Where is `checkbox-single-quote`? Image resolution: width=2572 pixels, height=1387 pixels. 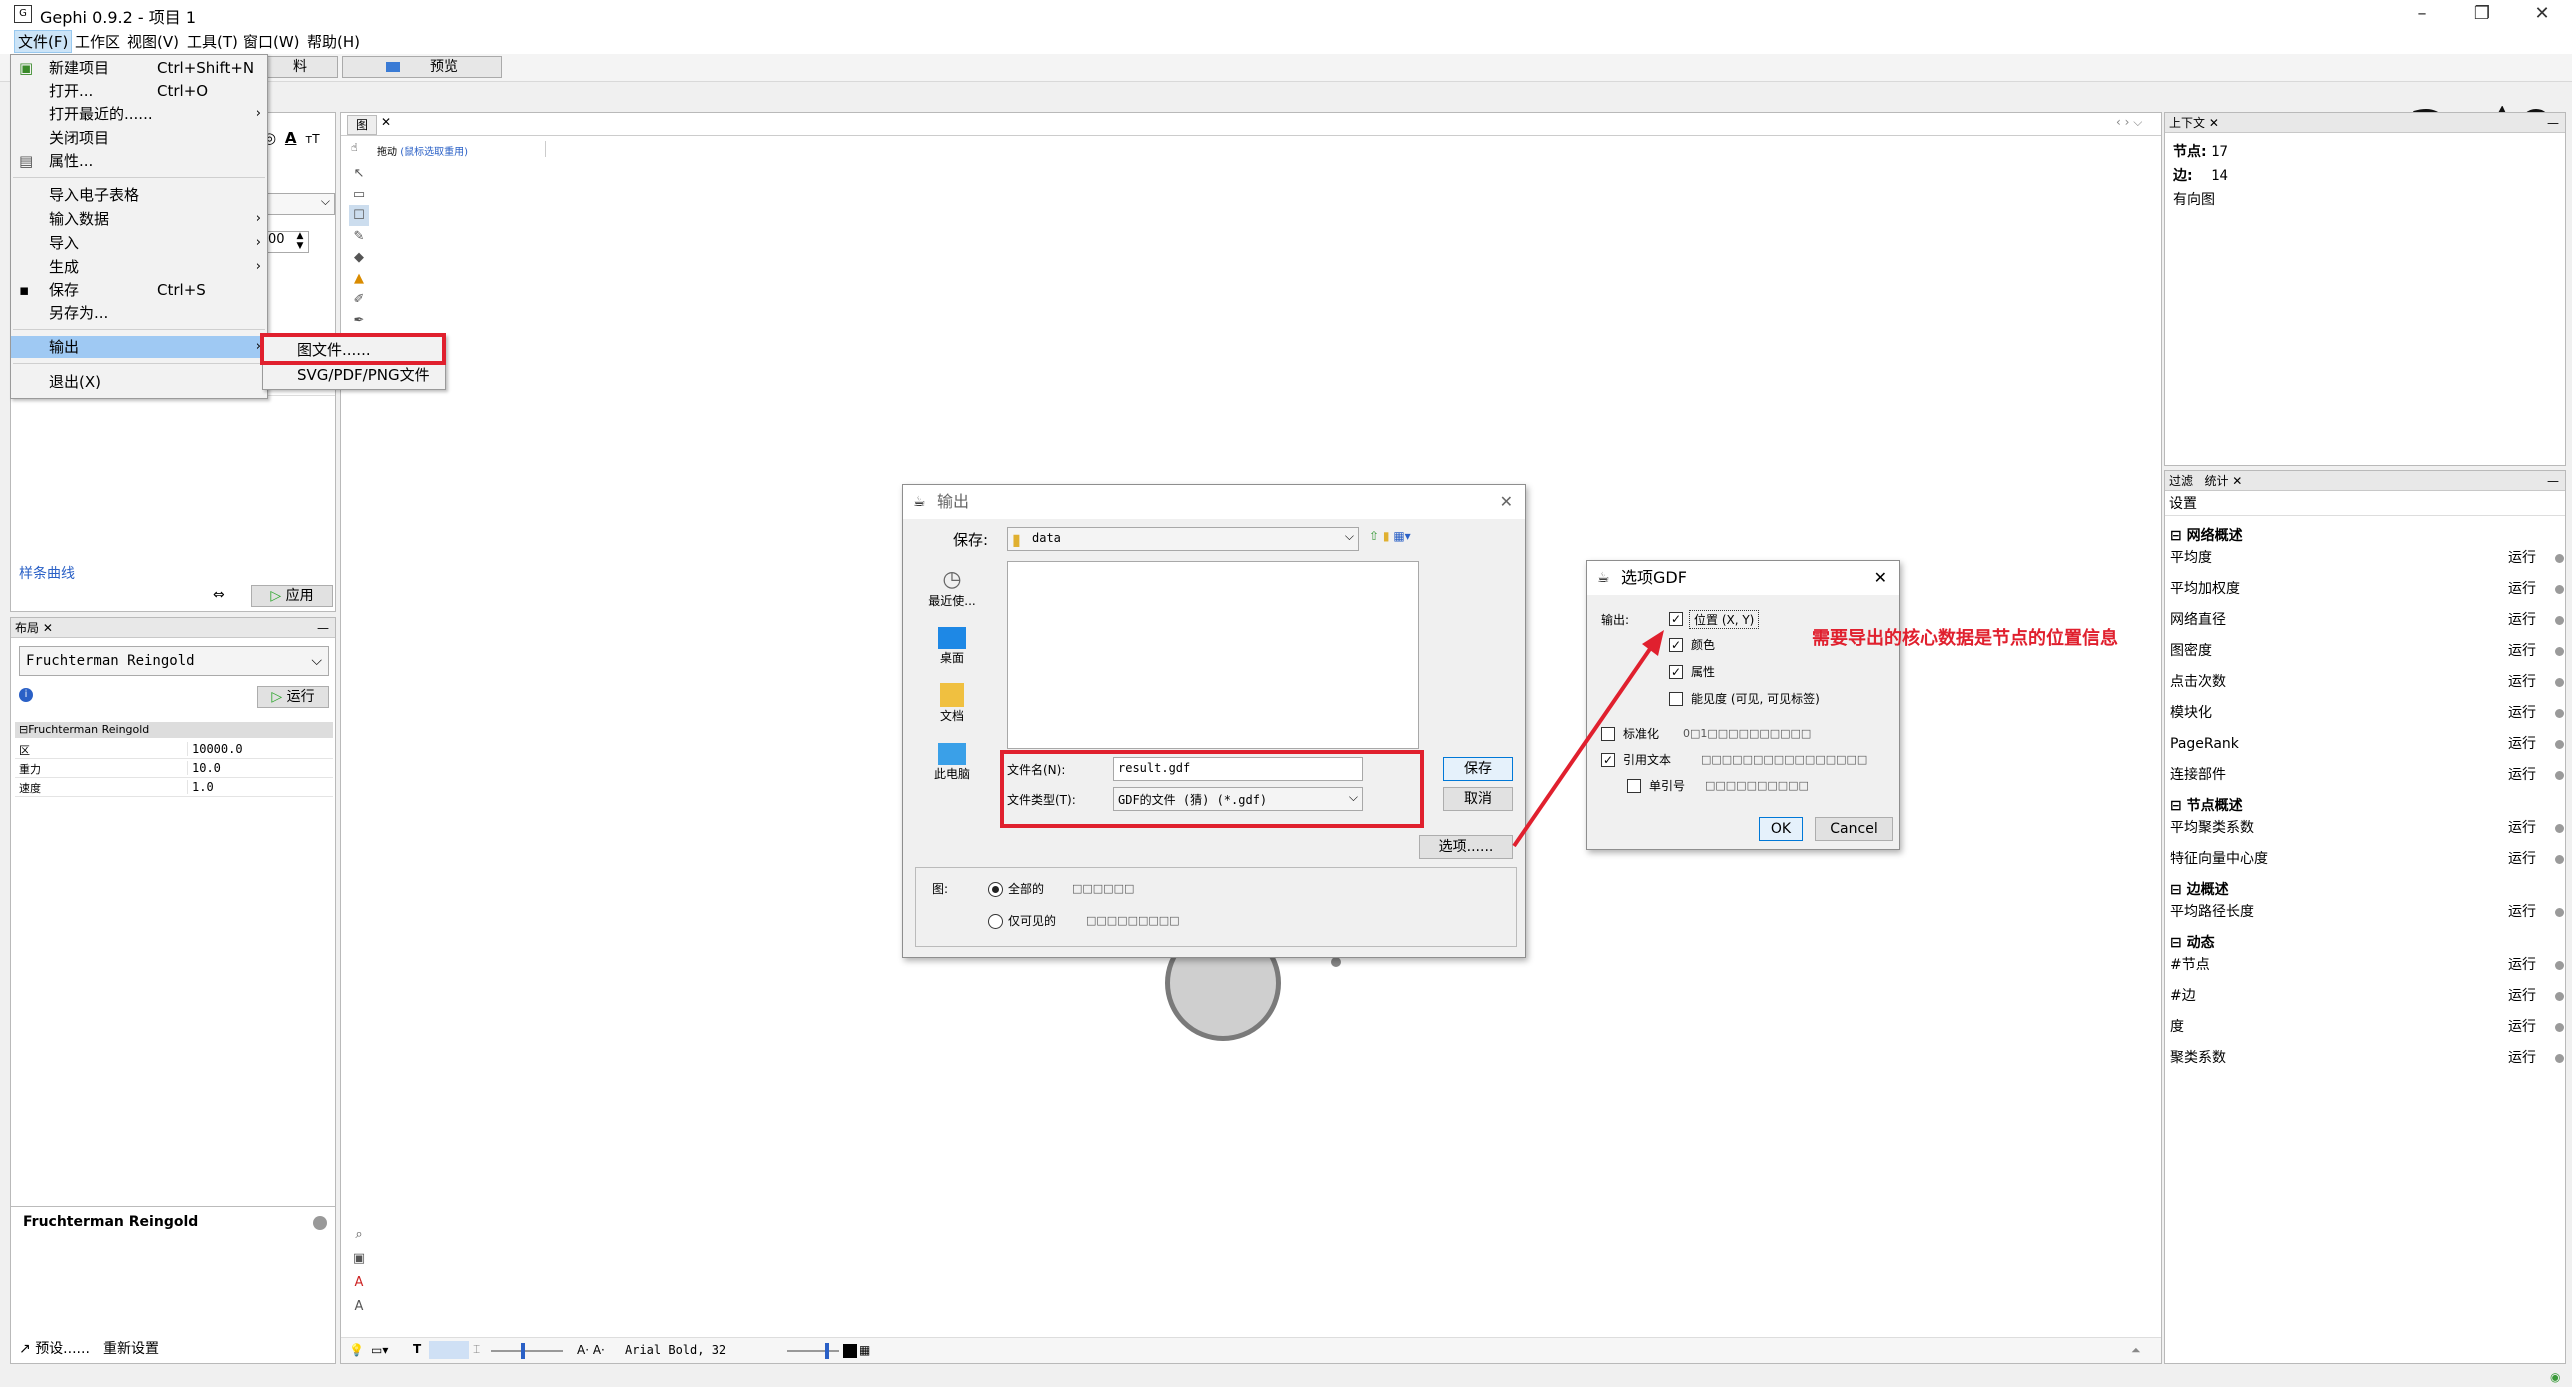
checkbox-single-quote is located at coordinates (1634, 786).